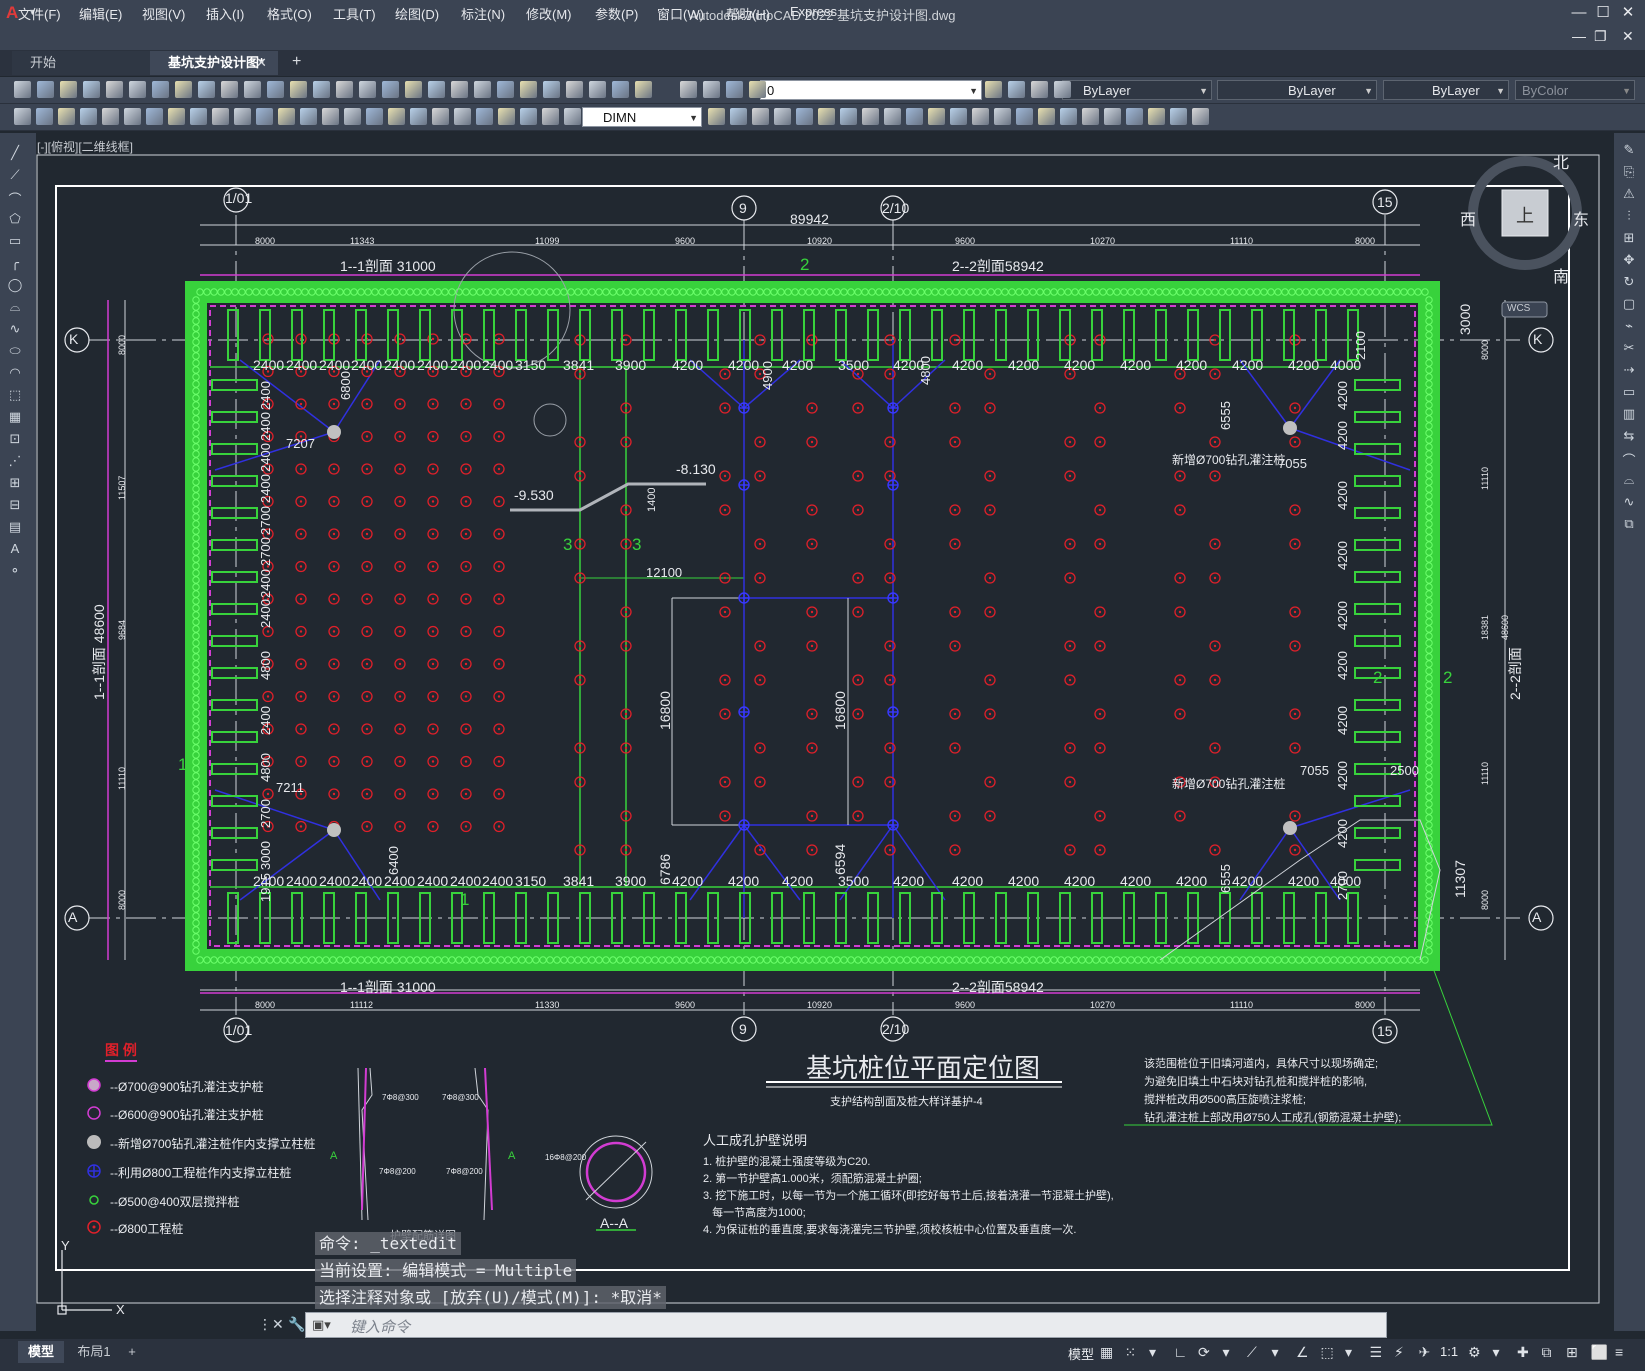  Describe the element at coordinates (1629, 304) in the screenshot. I see `modify-tool-icon: ▢` at that location.